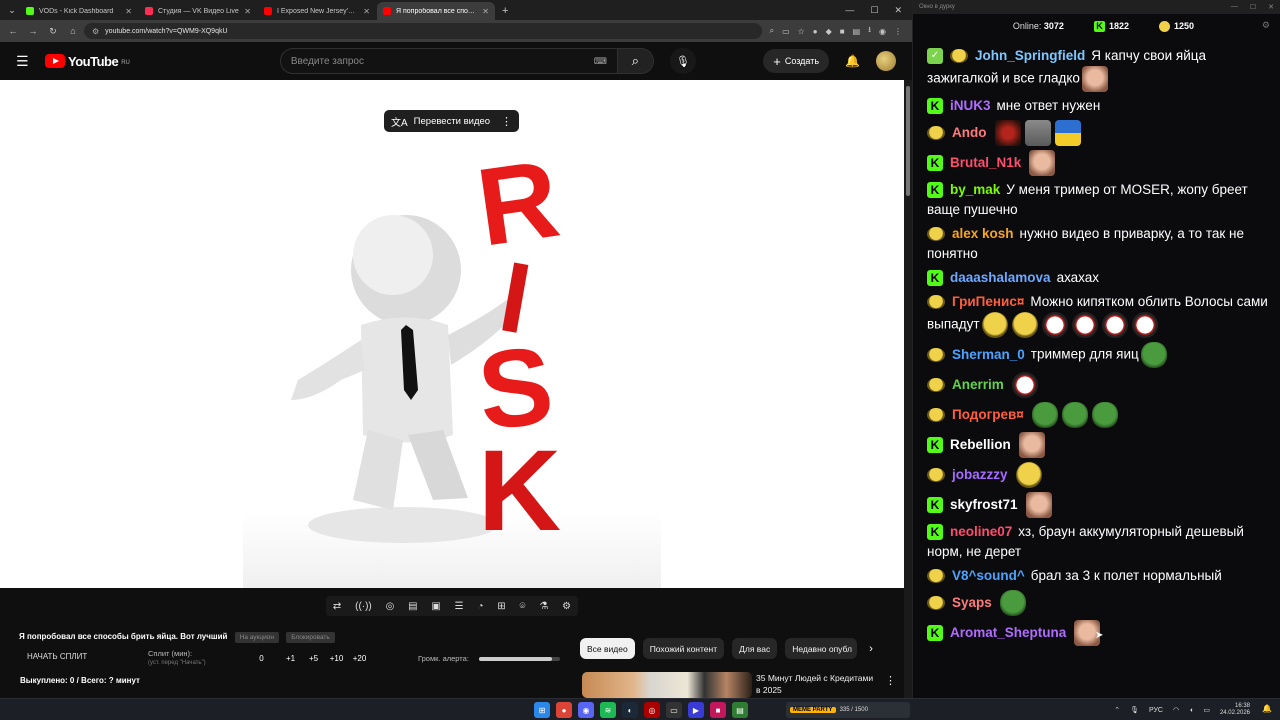 Image resolution: width=1280 pixels, height=720 pixels. Describe the element at coordinates (608, 710) in the screenshot. I see `spotify-icon: ≋` at that location.